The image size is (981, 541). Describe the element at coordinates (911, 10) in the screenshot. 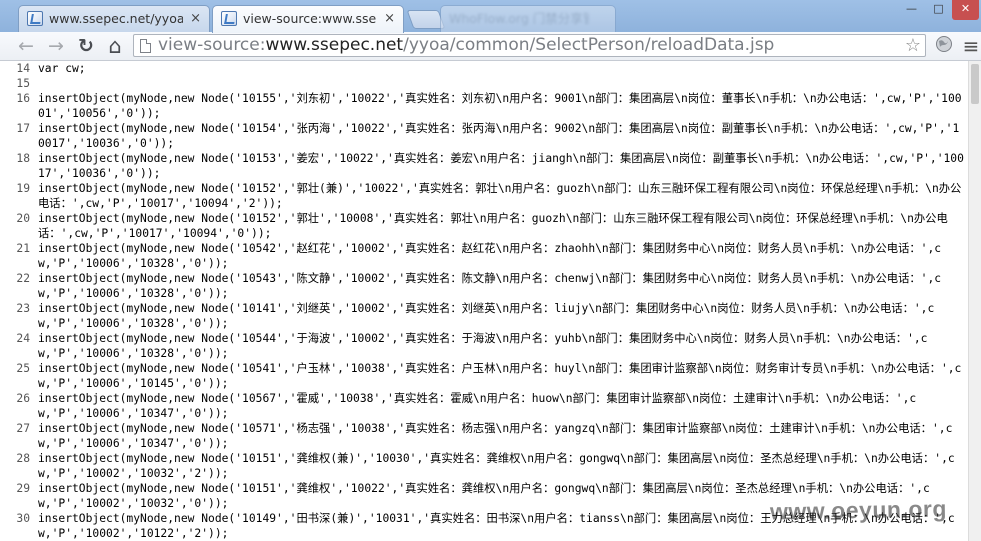

I see `minimize-button: —` at that location.